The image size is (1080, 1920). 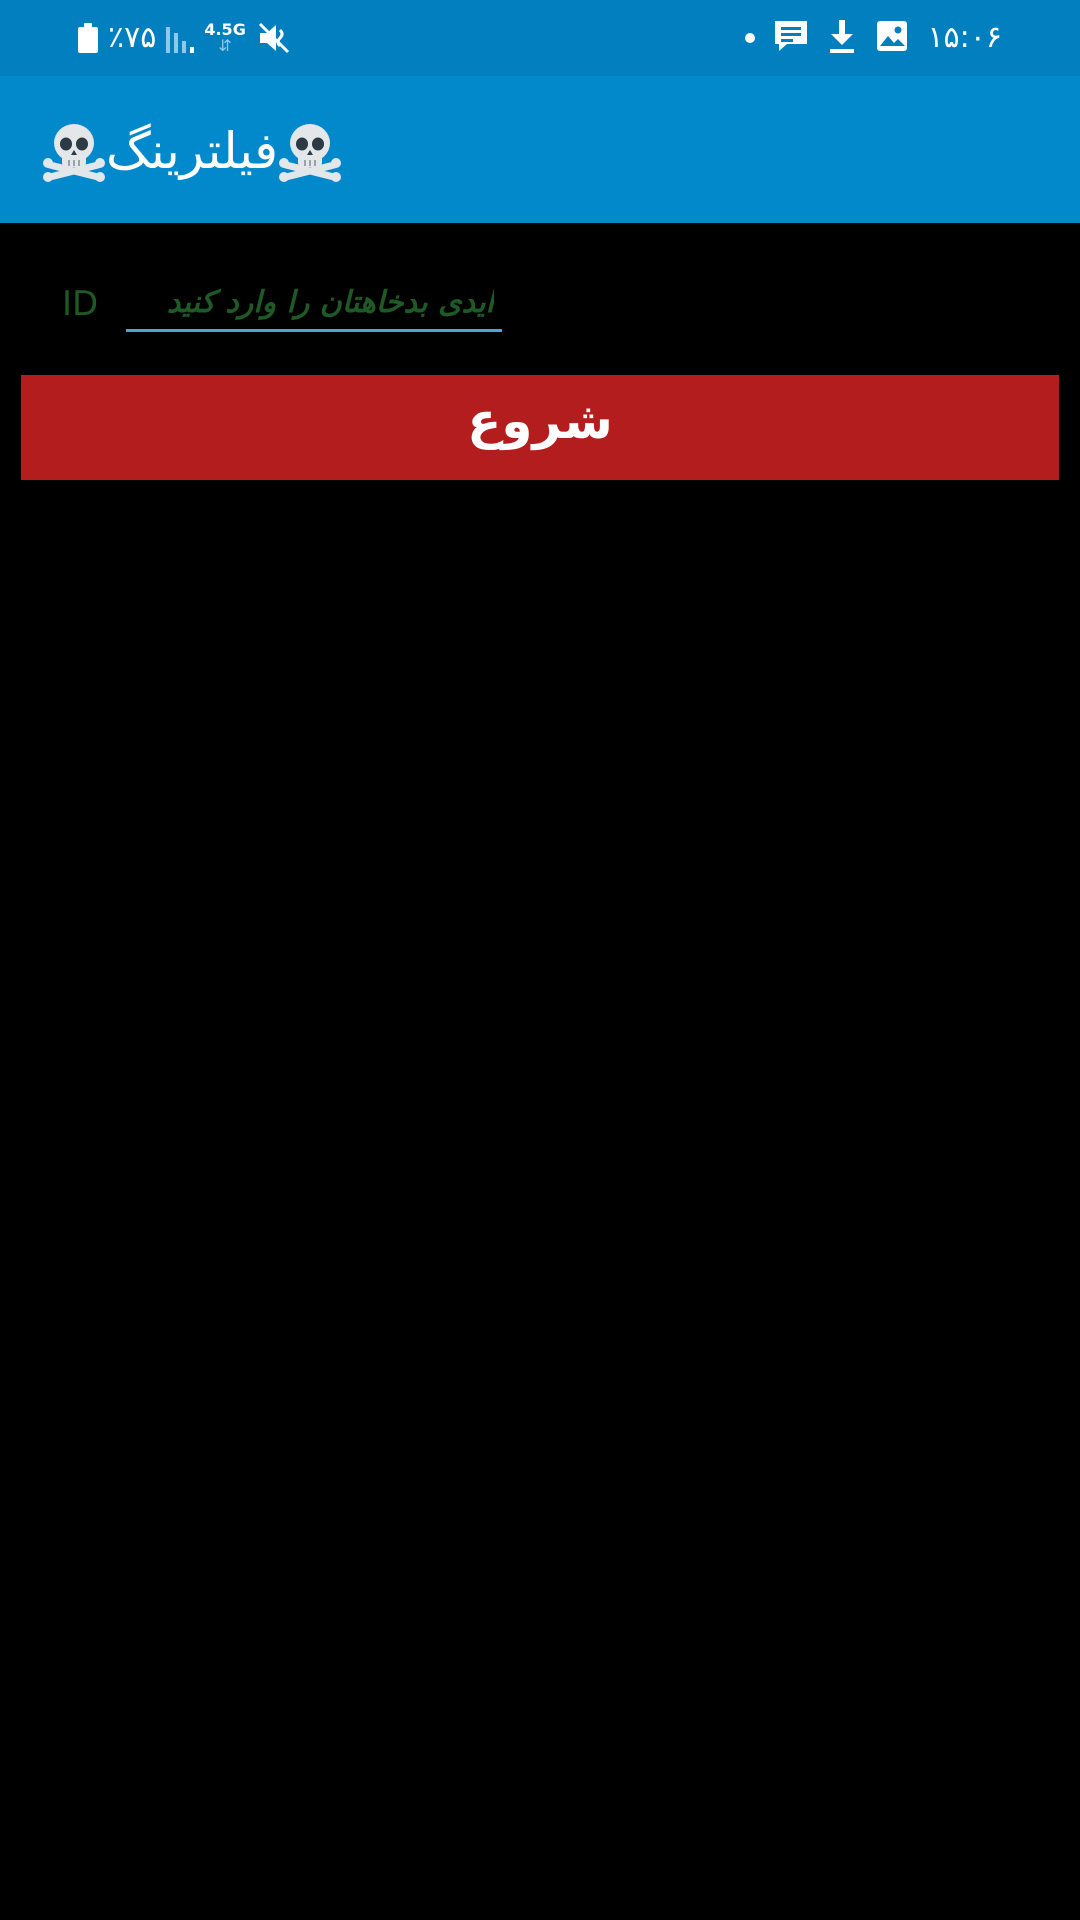 I want to click on message-icon, so click(x=791, y=38).